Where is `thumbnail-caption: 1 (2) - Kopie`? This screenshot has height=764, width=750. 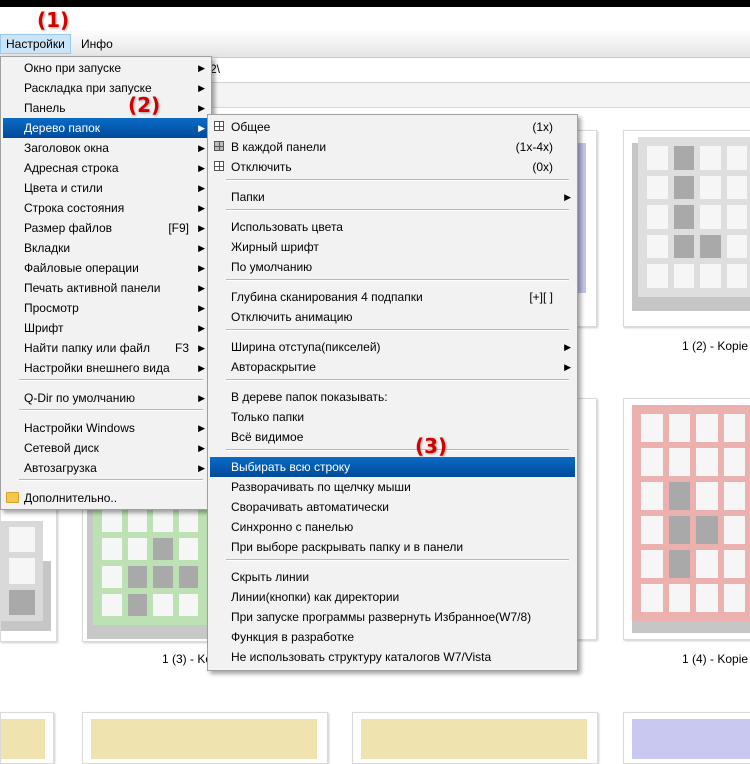
thumbnail-caption: 1 (2) - Kopie is located at coordinates (715, 346).